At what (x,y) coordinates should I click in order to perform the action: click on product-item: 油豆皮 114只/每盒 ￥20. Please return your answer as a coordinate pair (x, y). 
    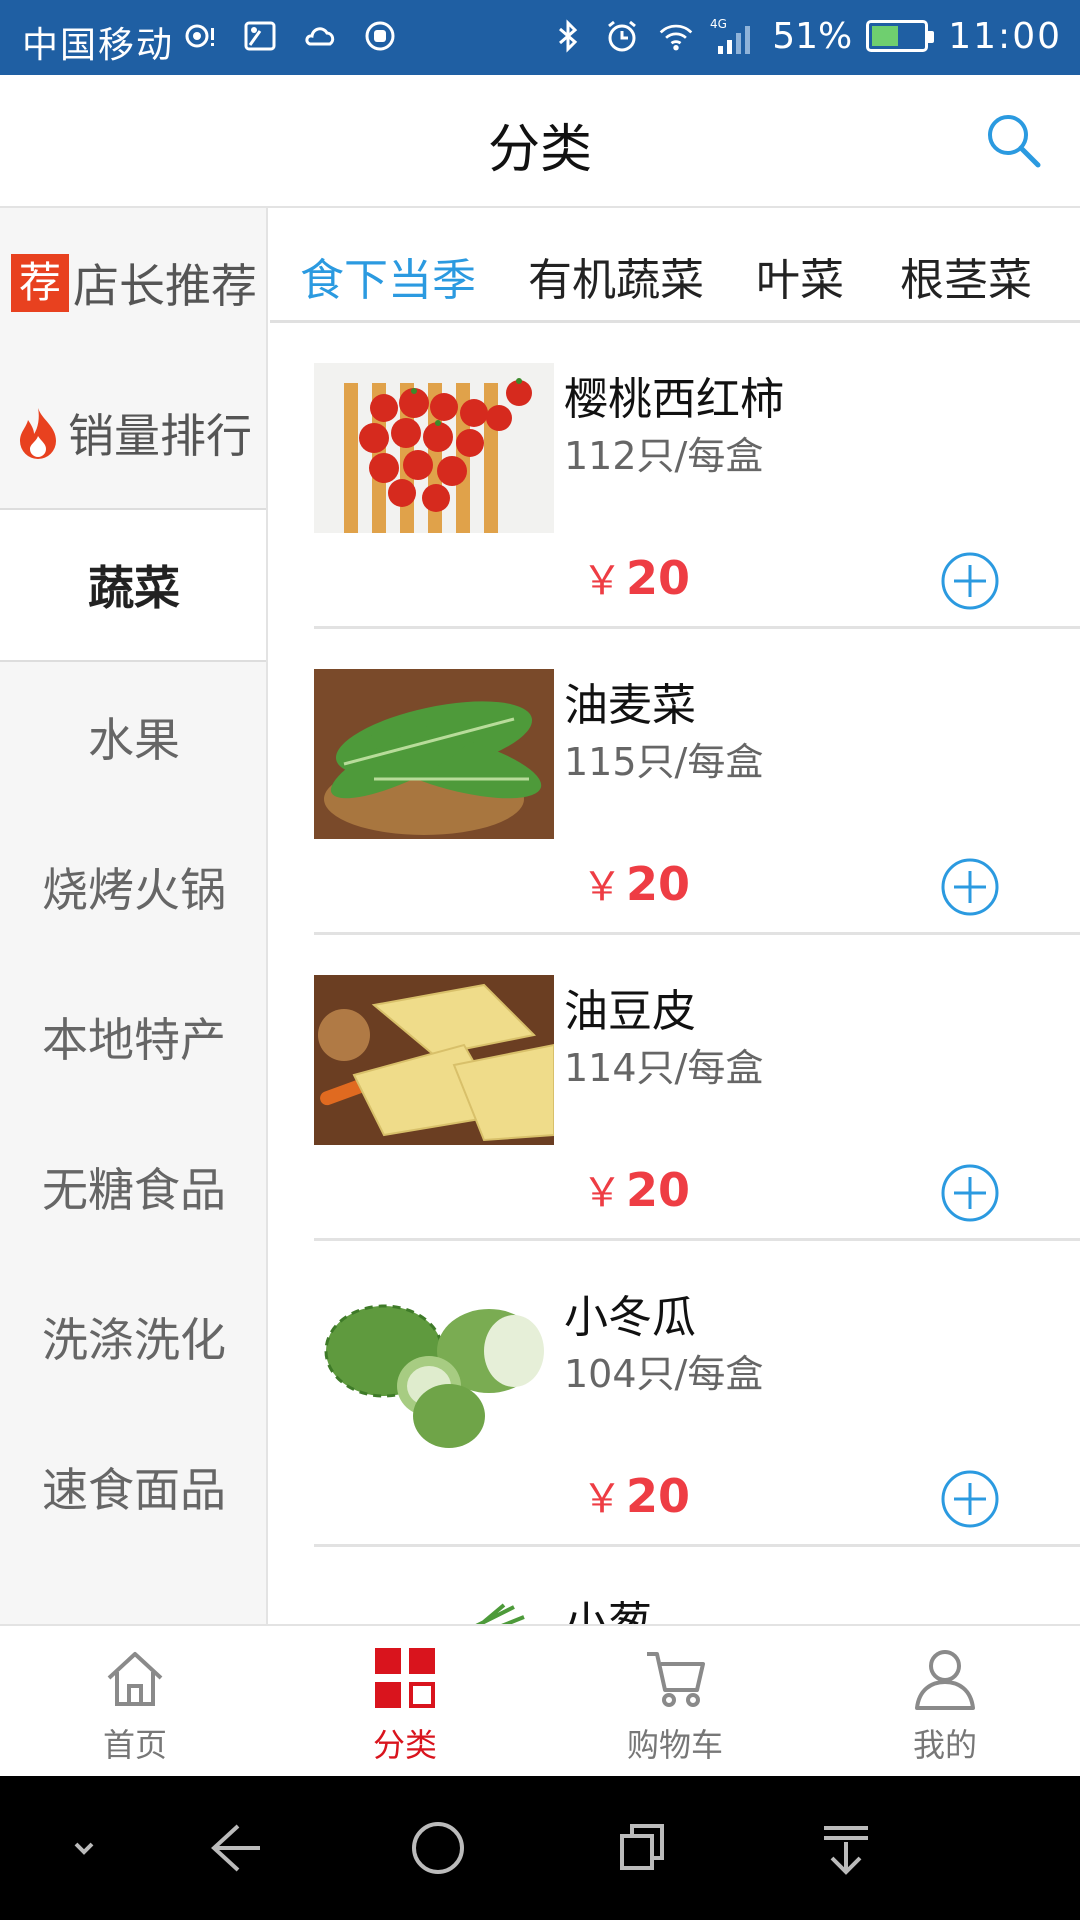
    Looking at the image, I should click on (697, 1088).